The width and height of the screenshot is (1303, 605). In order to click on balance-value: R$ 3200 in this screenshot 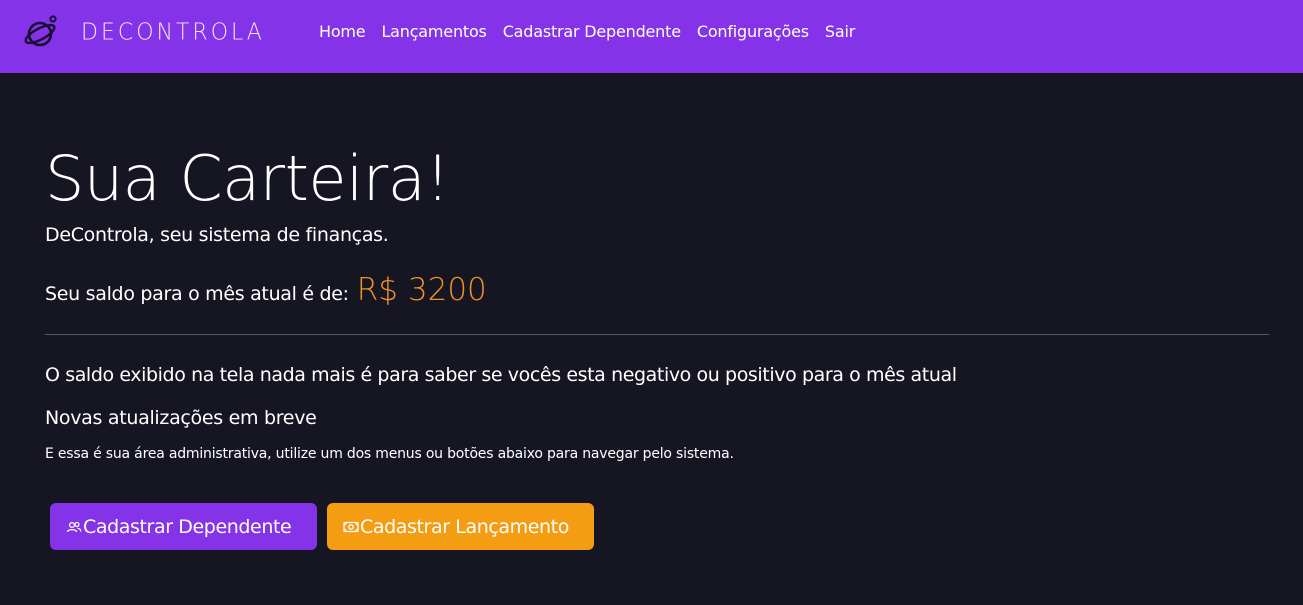, I will do `click(421, 290)`.